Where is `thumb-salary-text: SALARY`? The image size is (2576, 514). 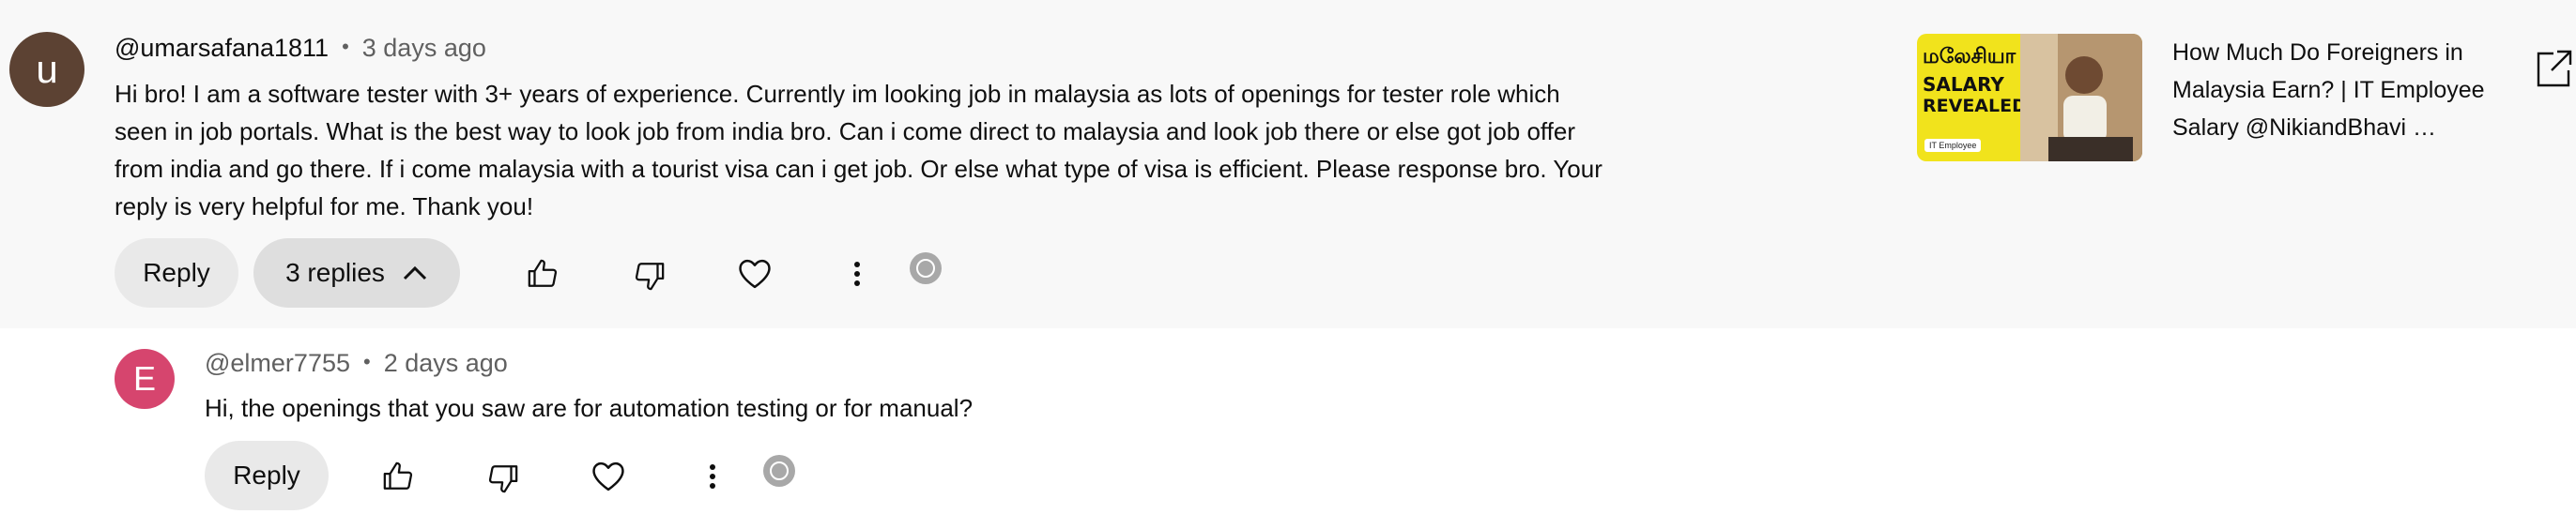 thumb-salary-text: SALARY is located at coordinates (1964, 84).